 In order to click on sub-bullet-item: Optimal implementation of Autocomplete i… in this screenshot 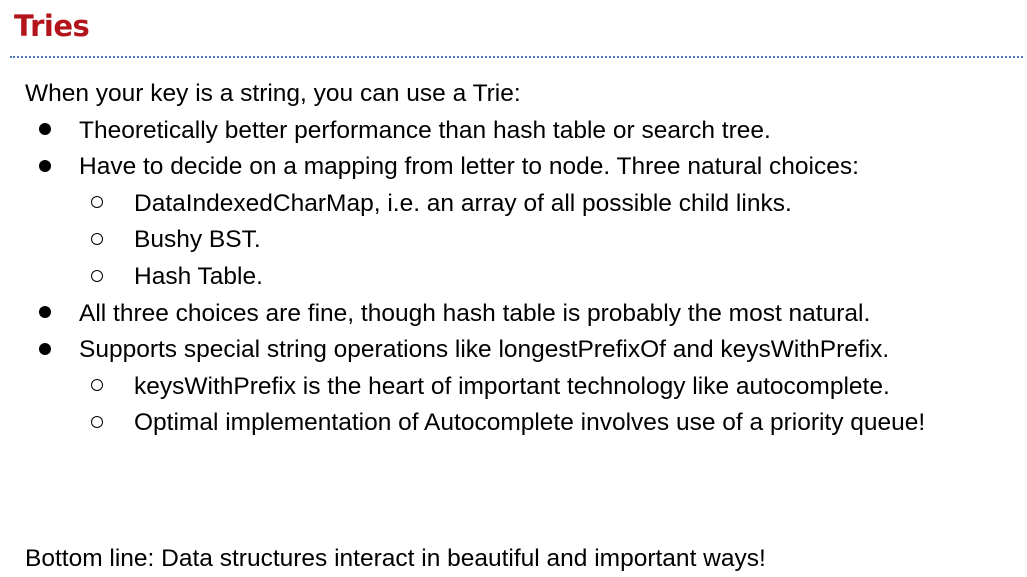, I will do `click(509, 423)`.